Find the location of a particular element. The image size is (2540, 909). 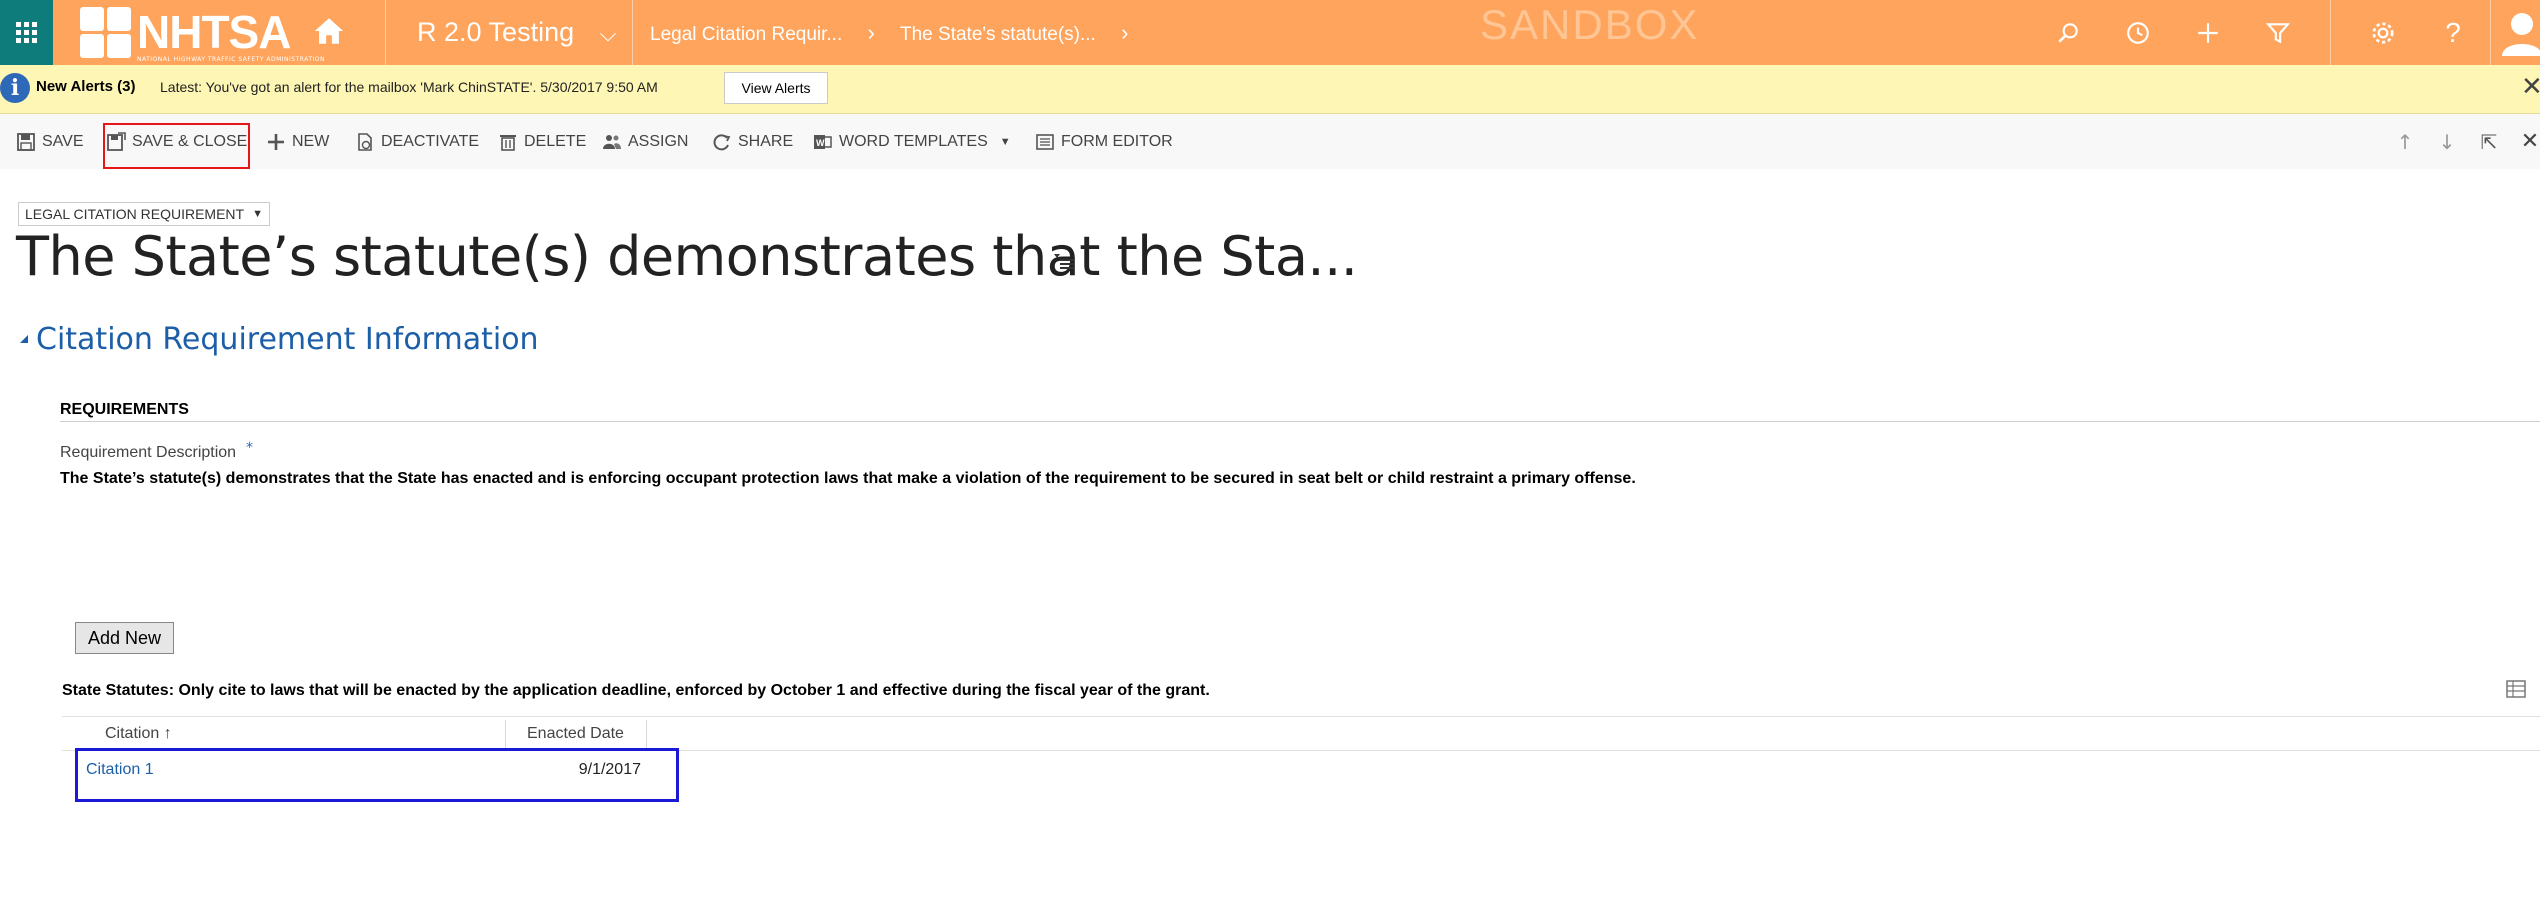

new-label: NEW is located at coordinates (311, 141).